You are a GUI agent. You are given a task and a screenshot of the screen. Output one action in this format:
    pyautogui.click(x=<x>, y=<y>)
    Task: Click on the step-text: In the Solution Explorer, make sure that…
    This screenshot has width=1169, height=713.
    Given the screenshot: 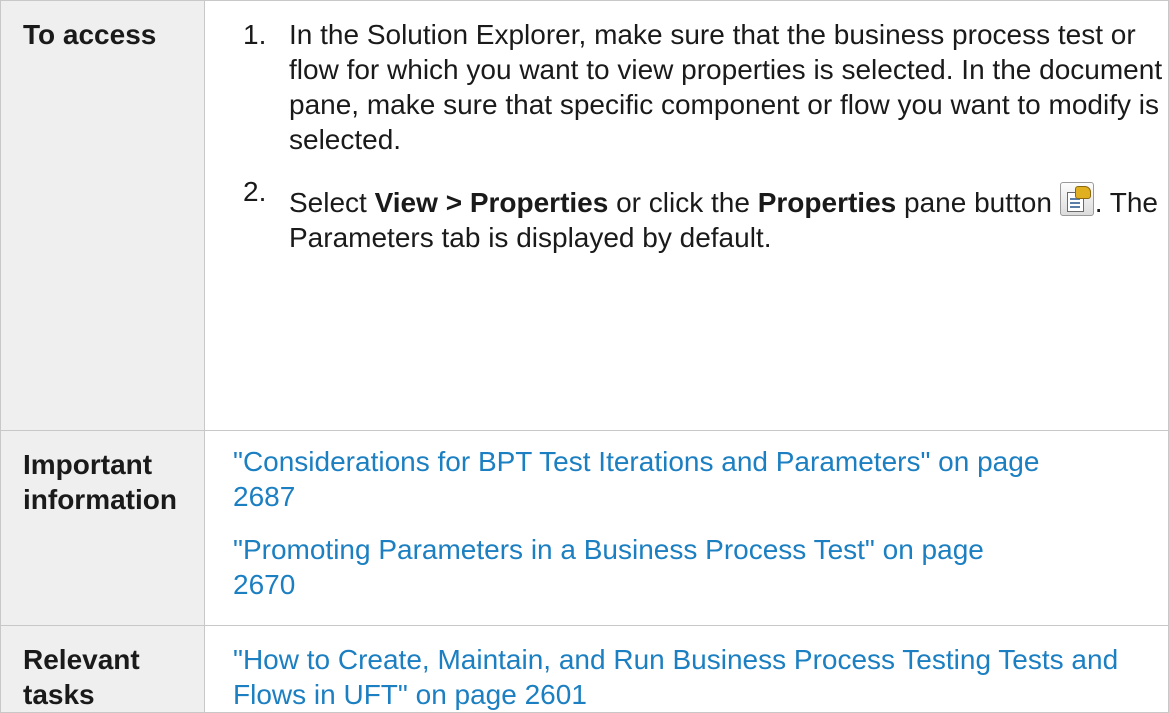 What is the action you would take?
    pyautogui.click(x=726, y=87)
    